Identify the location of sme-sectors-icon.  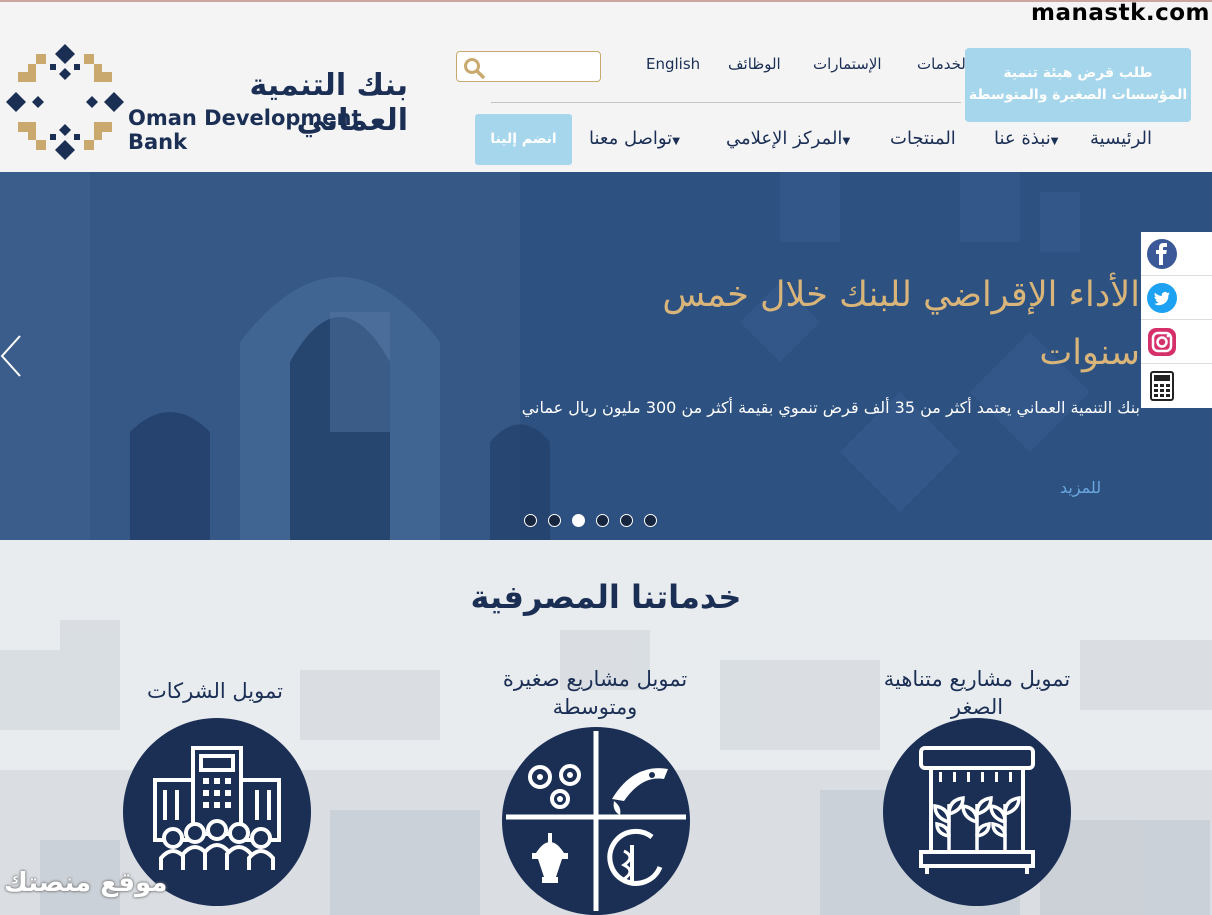
(596, 821).